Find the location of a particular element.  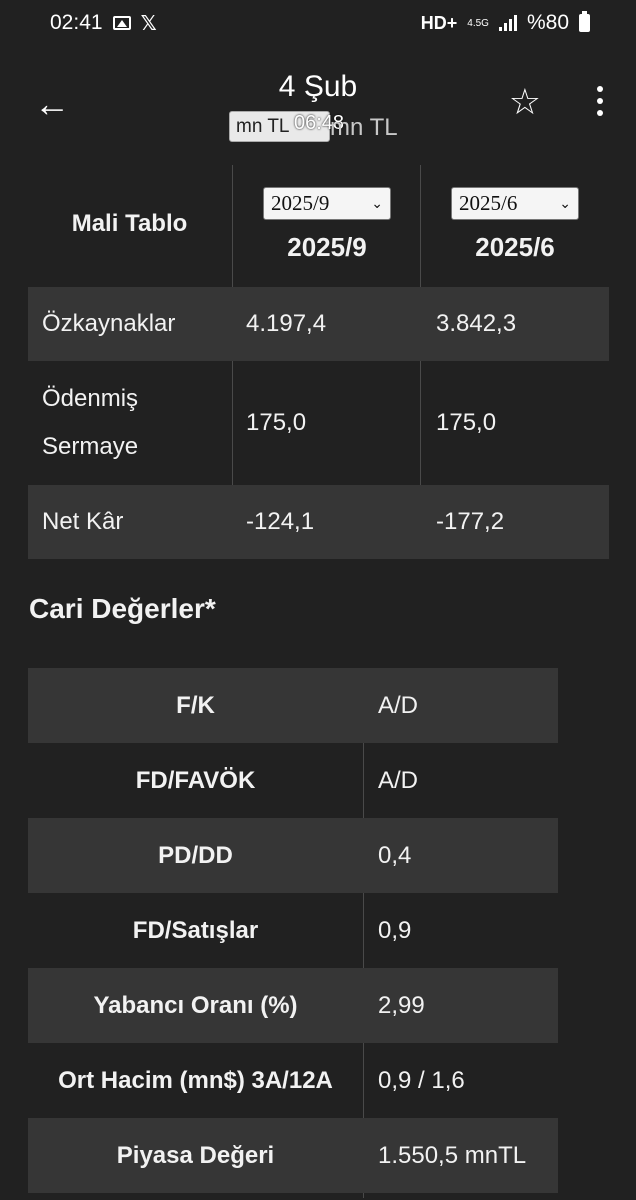

metric-name: PD/DD is located at coordinates (195, 855).